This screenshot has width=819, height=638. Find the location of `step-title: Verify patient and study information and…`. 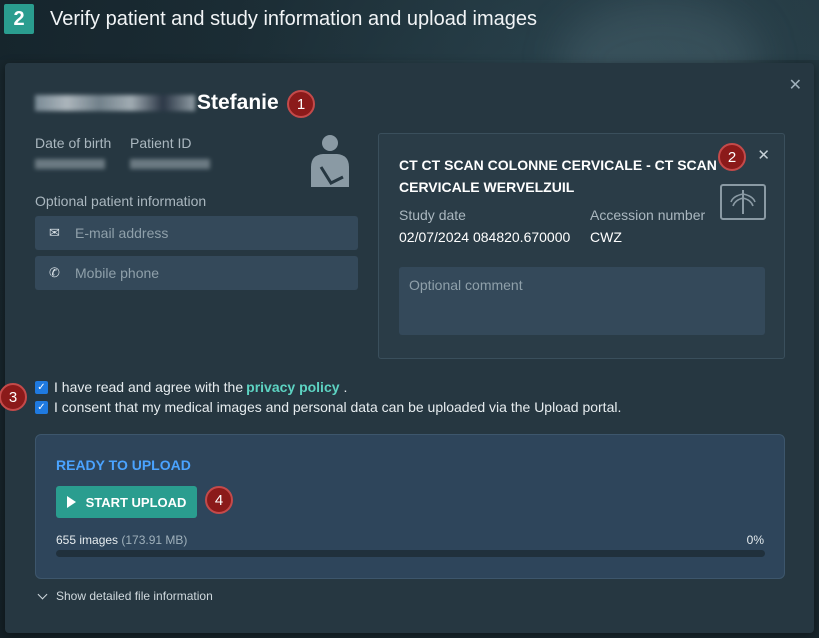

step-title: Verify patient and study information and… is located at coordinates (293, 18).